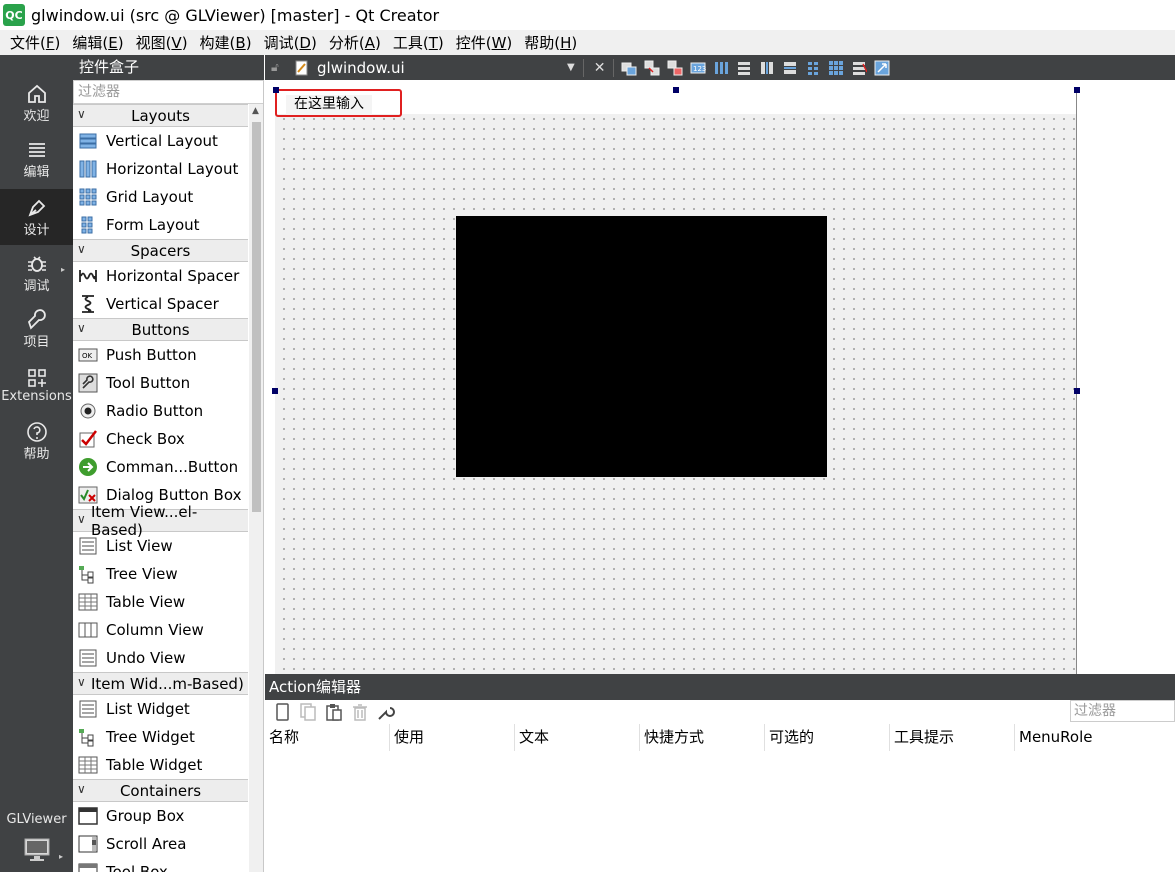 Image resolution: width=1175 pixels, height=872 pixels. Describe the element at coordinates (81, 114) in the screenshot. I see `chevron-down-icon: ∨` at that location.